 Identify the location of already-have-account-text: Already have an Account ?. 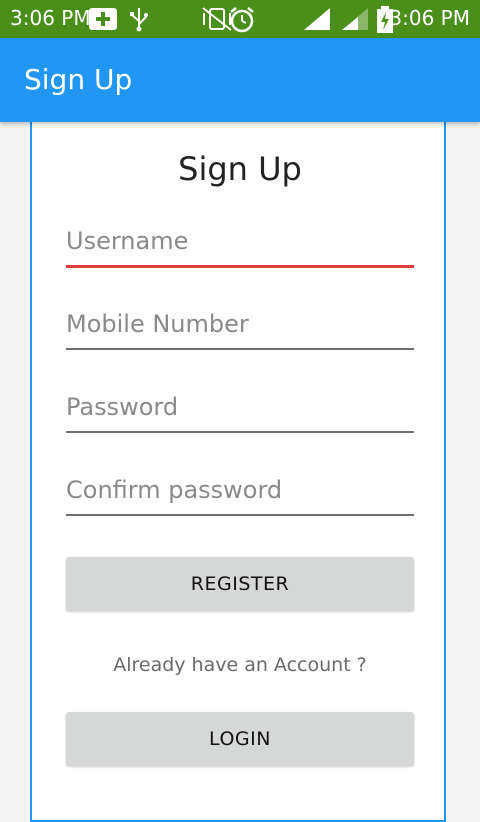
(240, 665).